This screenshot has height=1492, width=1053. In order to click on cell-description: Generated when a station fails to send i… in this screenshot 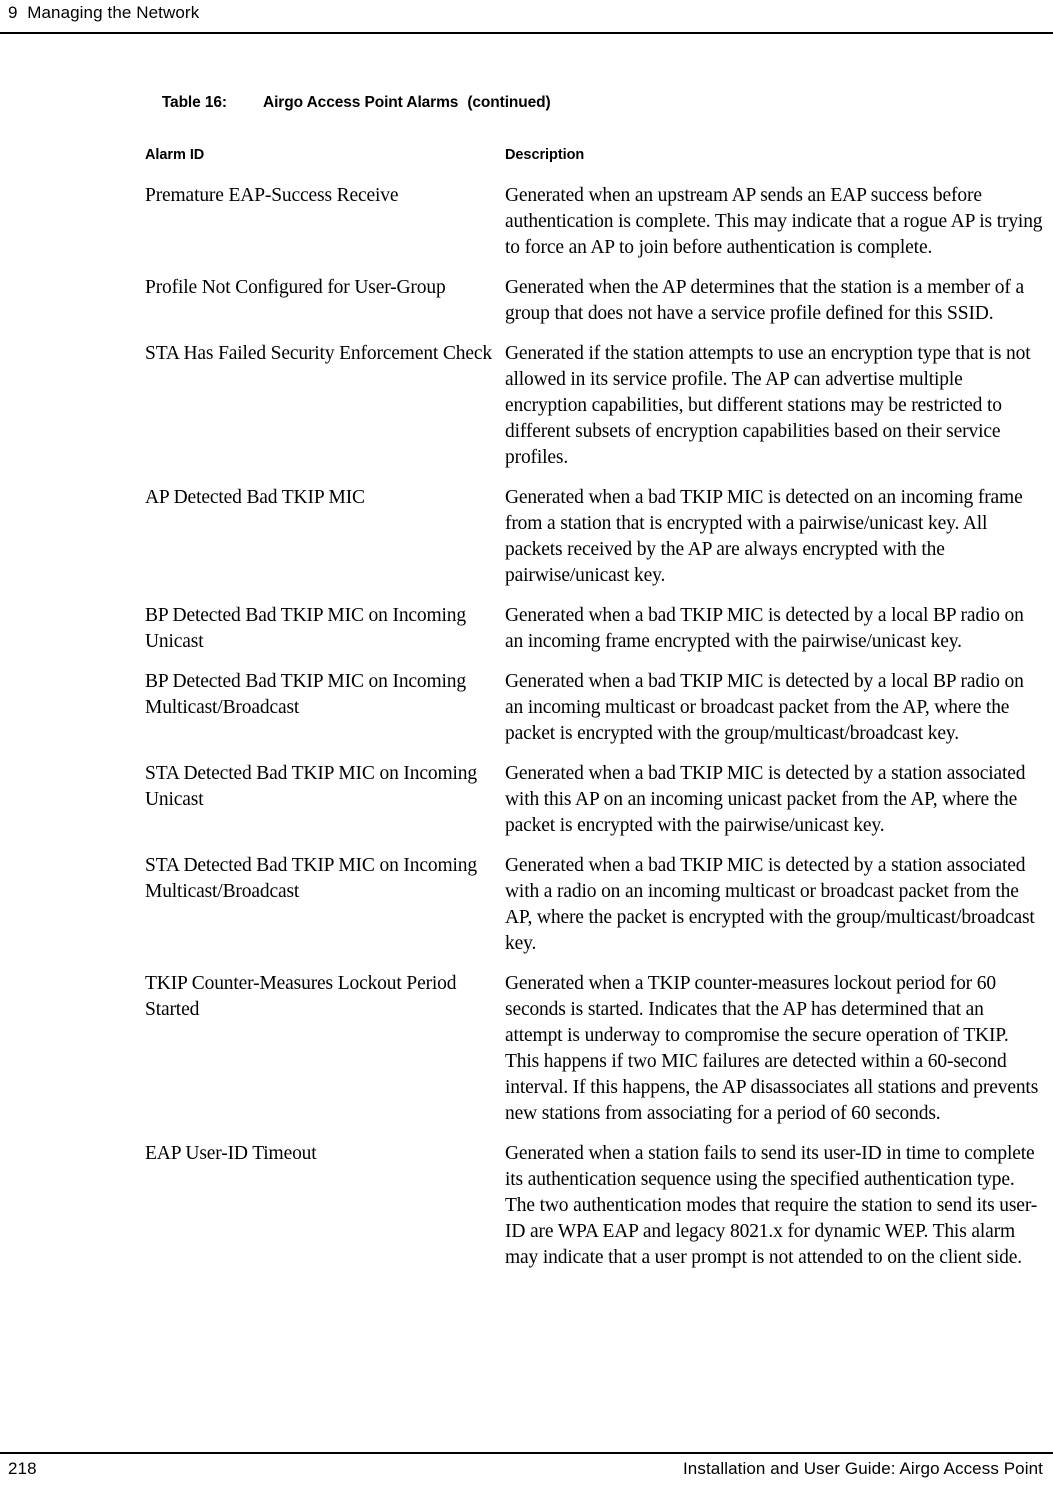, I will do `click(771, 1205)`.